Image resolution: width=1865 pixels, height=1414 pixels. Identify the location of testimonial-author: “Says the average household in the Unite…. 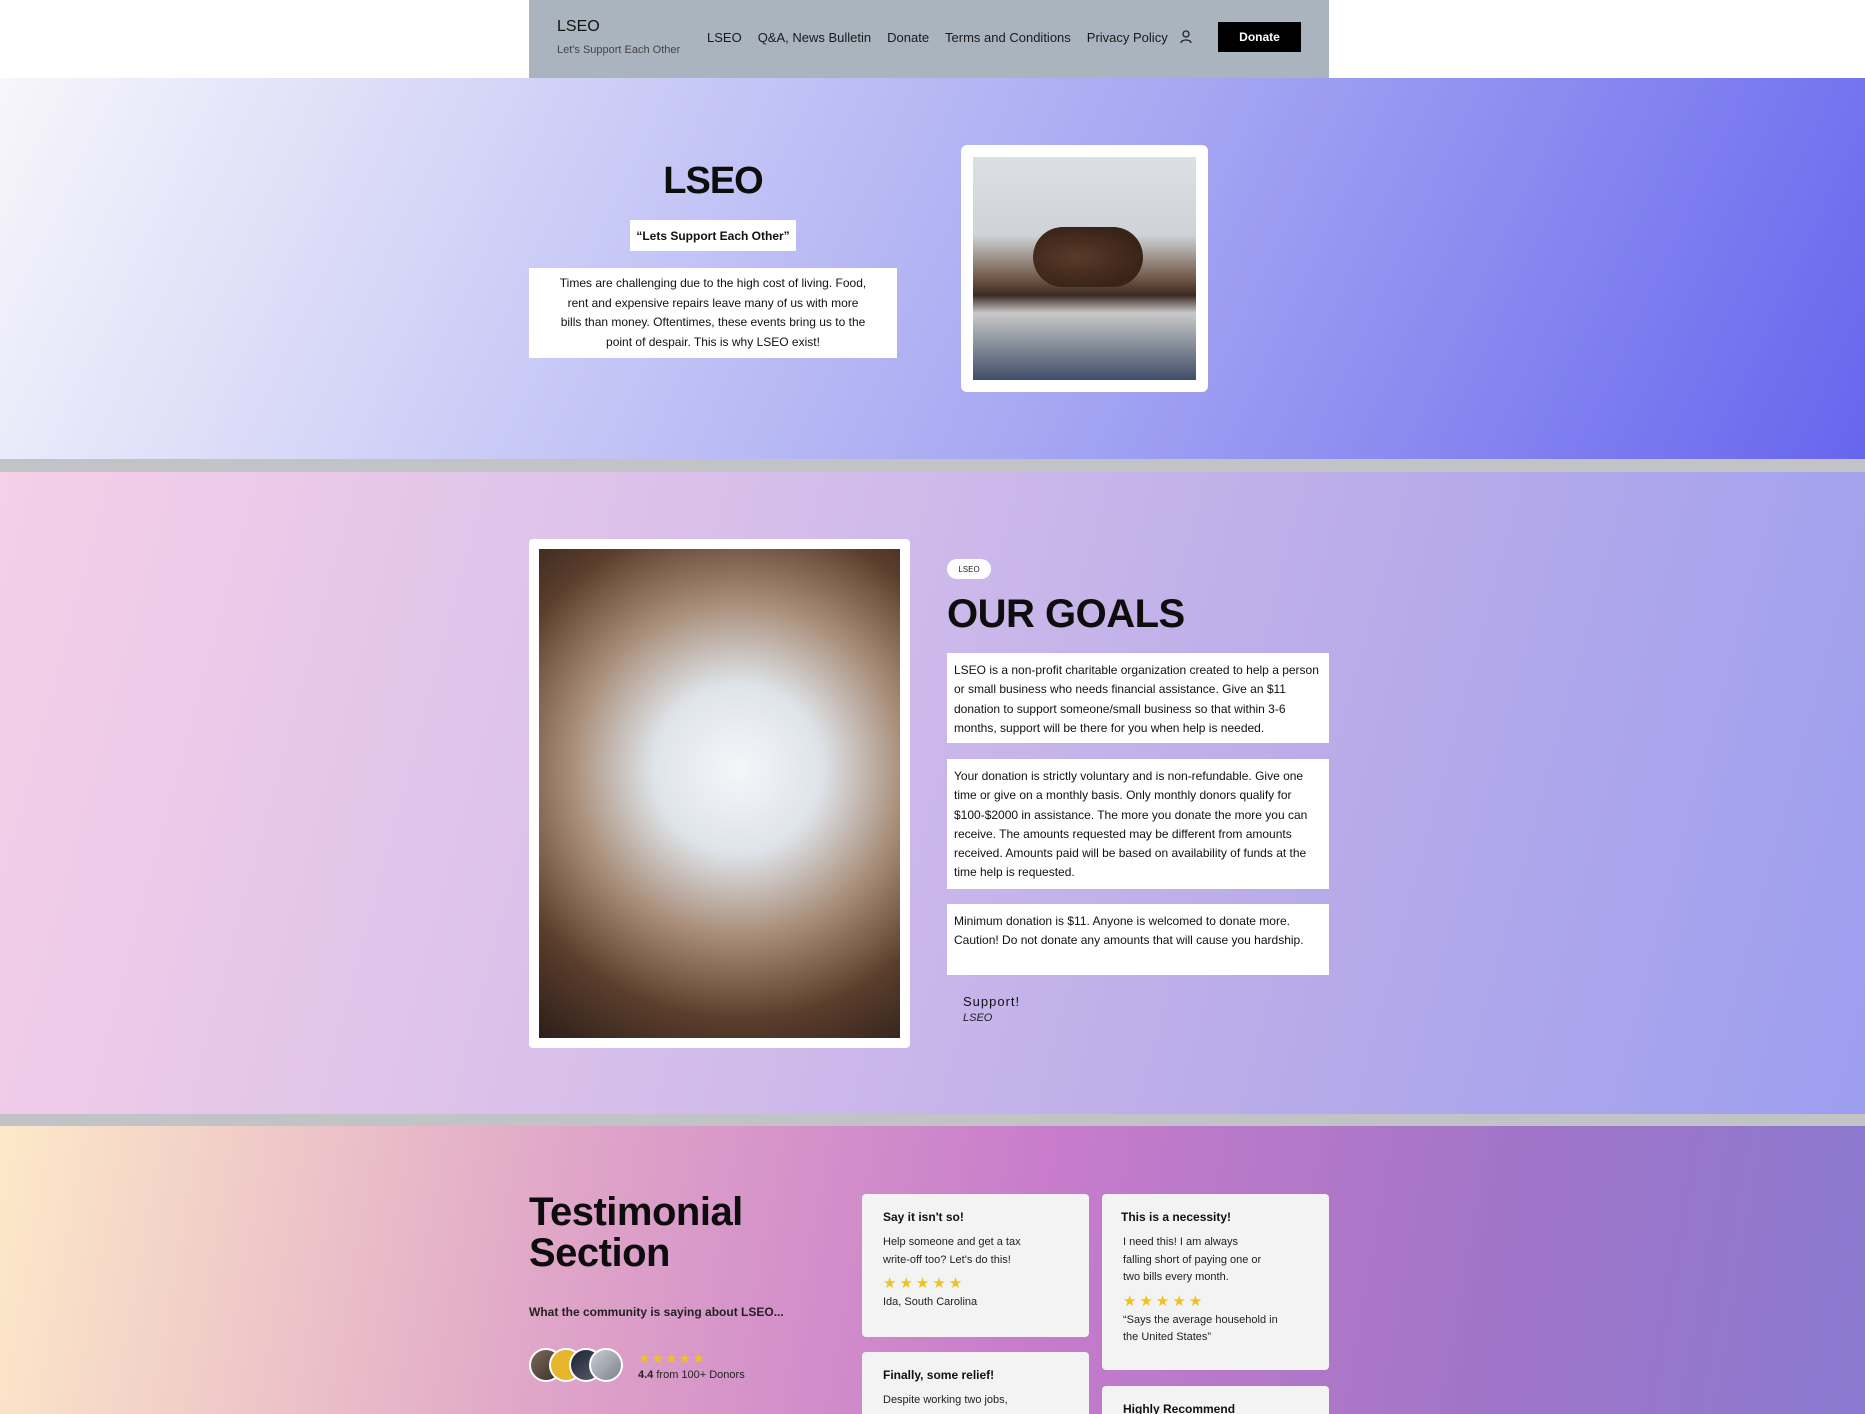
(1200, 1328).